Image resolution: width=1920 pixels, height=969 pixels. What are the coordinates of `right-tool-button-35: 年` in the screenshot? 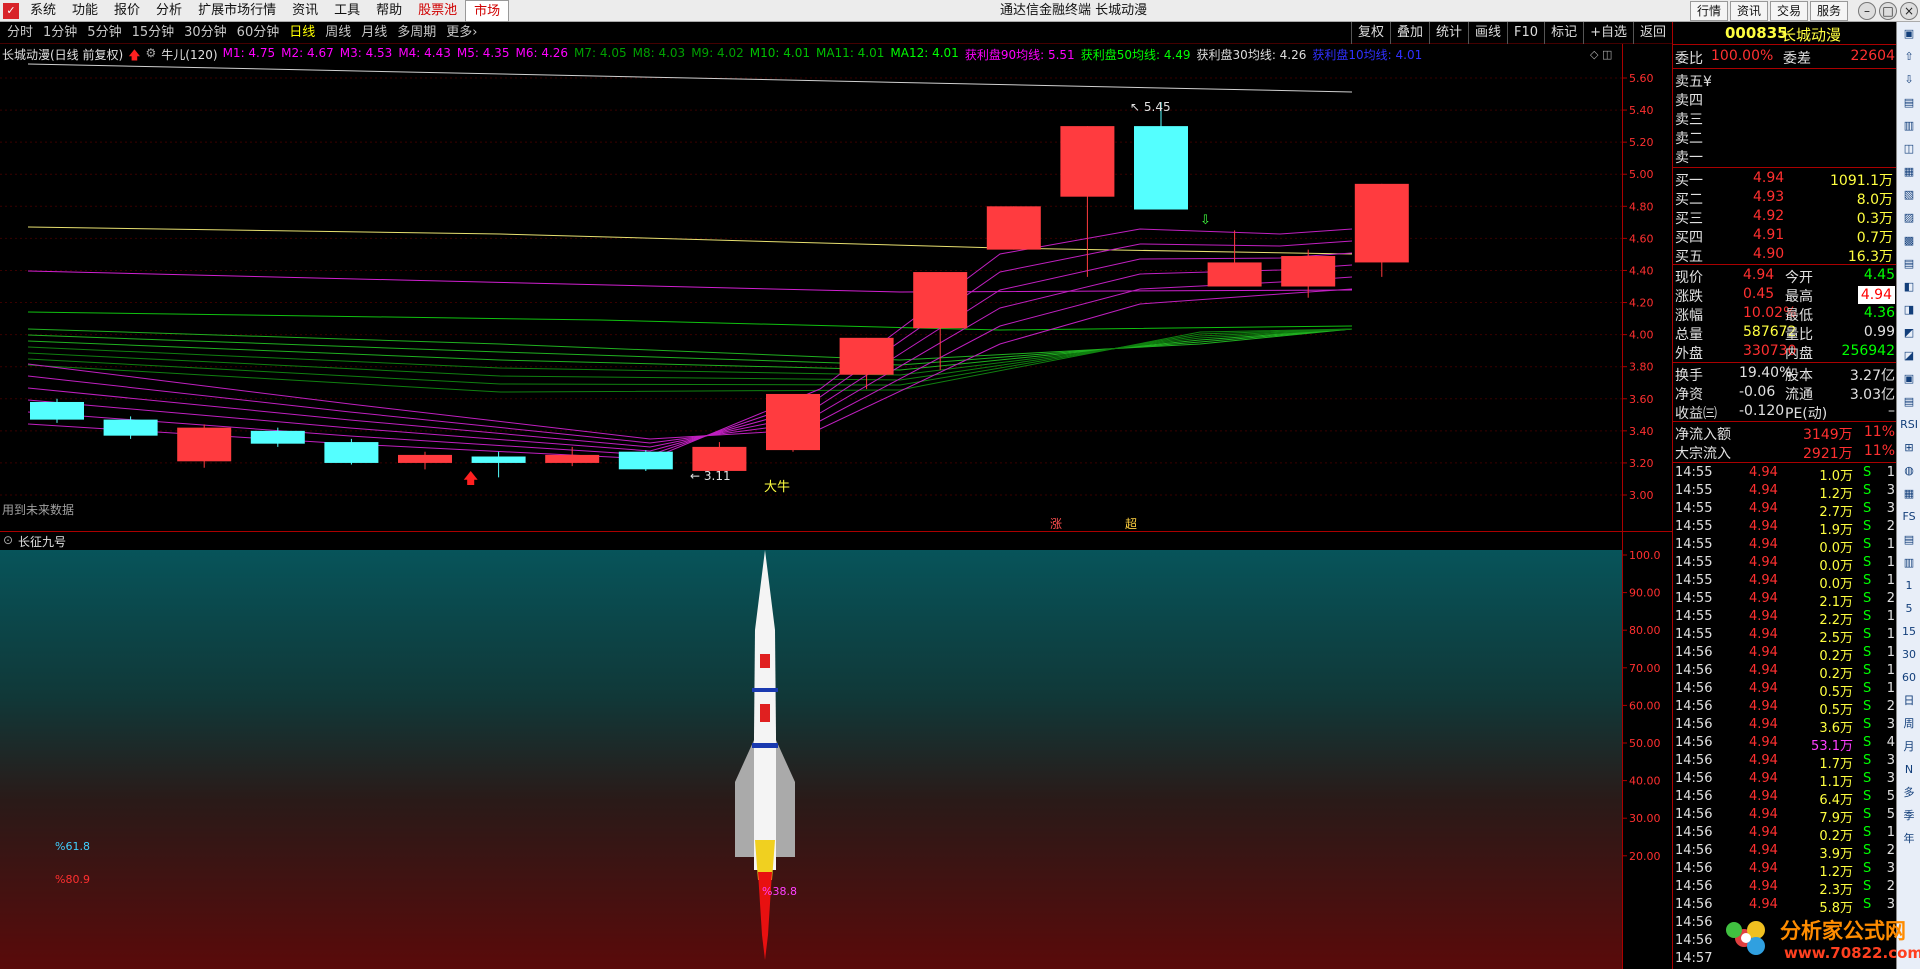 It's located at (1909, 839).